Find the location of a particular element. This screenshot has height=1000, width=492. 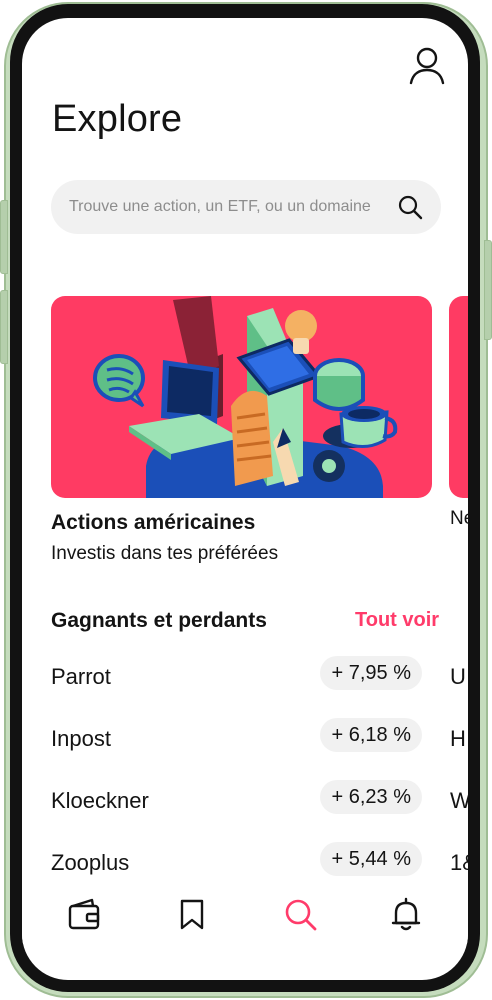

stock-name: Kloeckner is located at coordinates (100, 800).